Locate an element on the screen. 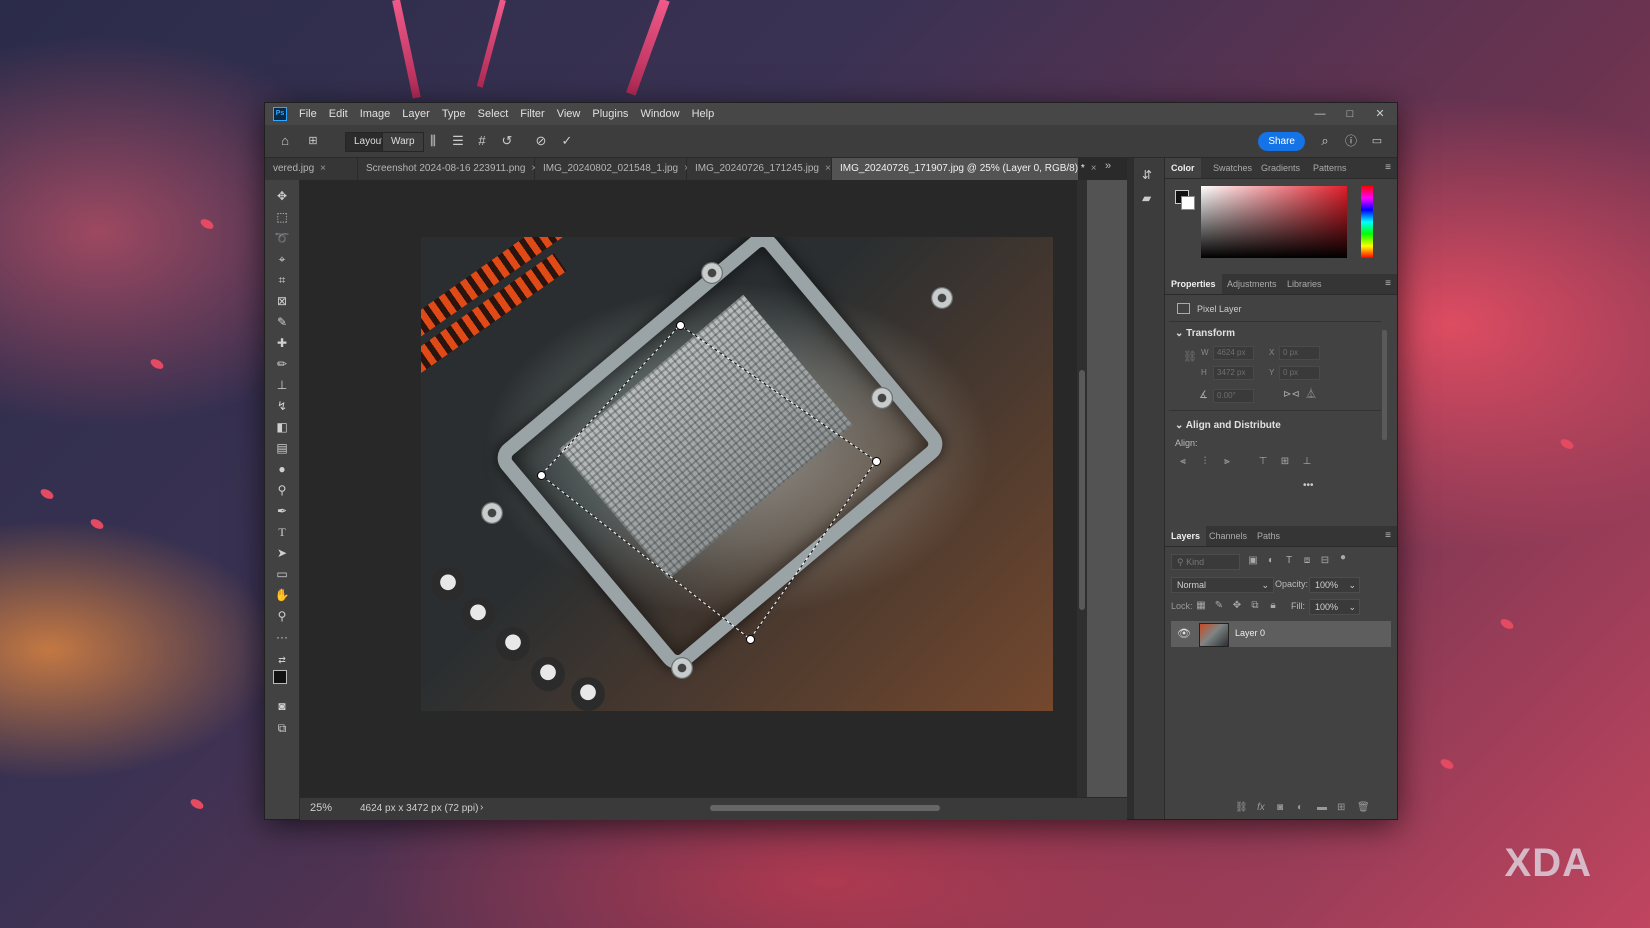  minimize-button: — is located at coordinates (1320, 114).